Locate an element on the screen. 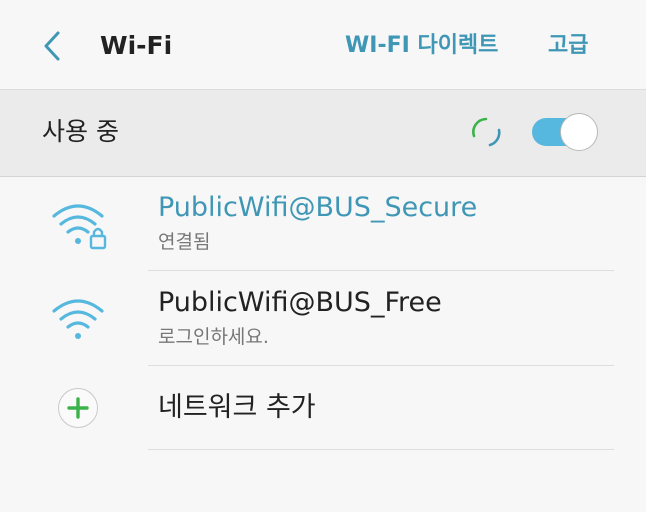  wifi-status-label: 사용 중 is located at coordinates (80, 131).